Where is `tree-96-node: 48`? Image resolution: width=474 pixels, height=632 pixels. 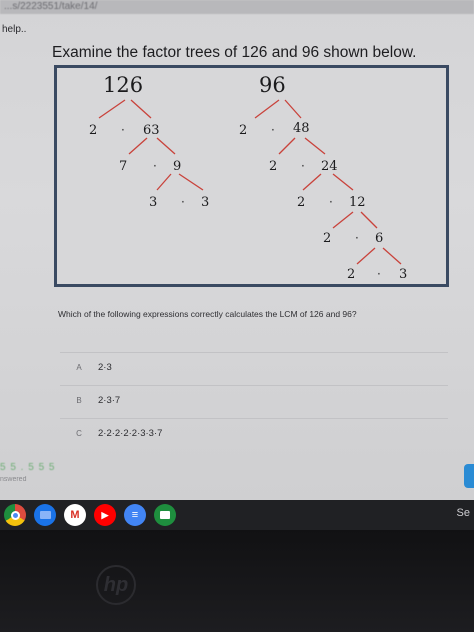 tree-96-node: 48 is located at coordinates (301, 128).